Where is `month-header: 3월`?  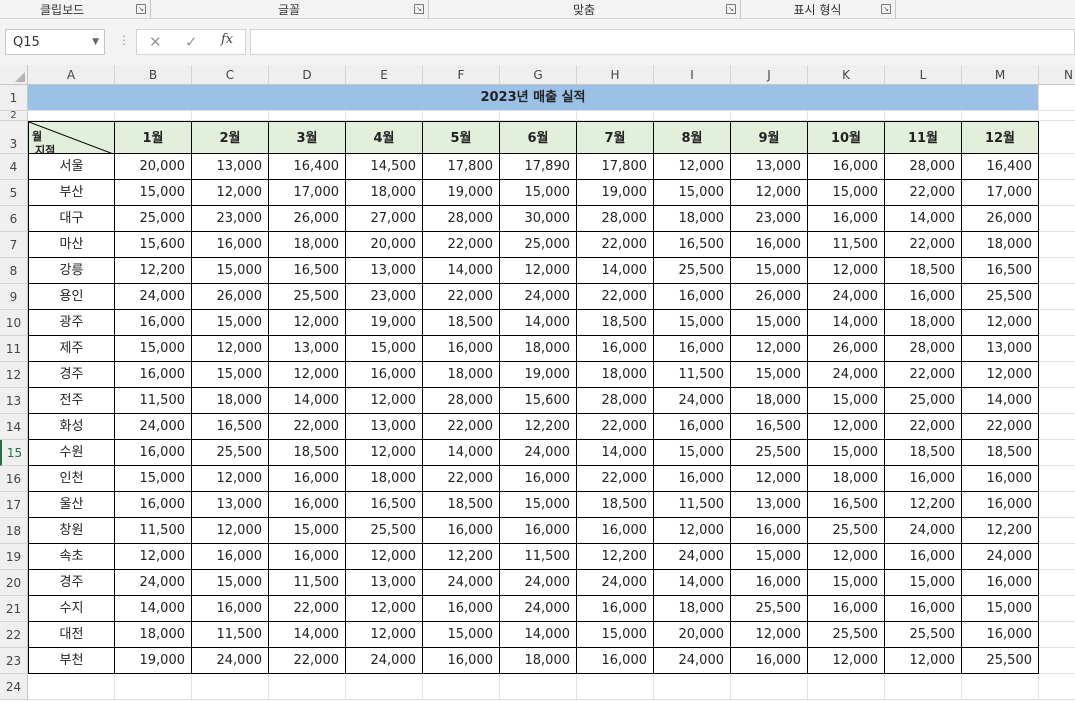 month-header: 3월 is located at coordinates (307, 137).